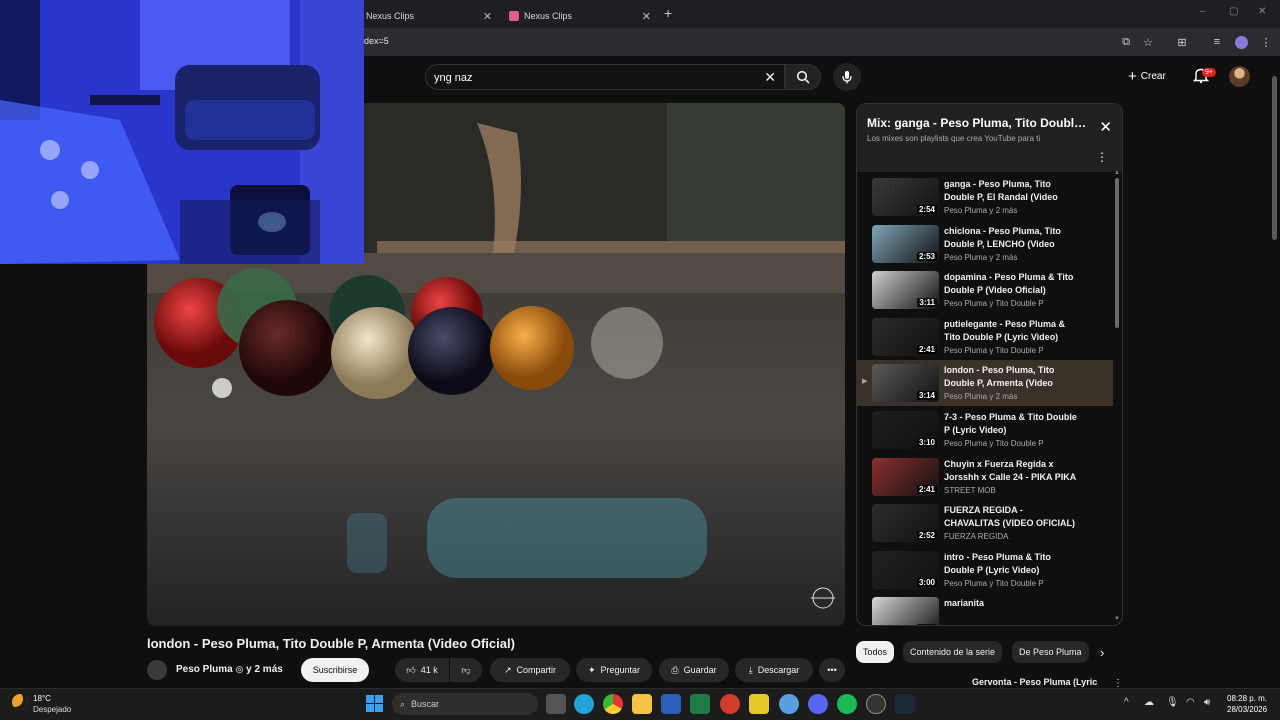  Describe the element at coordinates (730, 704) in the screenshot. I see `pdf-reader-icon` at that location.